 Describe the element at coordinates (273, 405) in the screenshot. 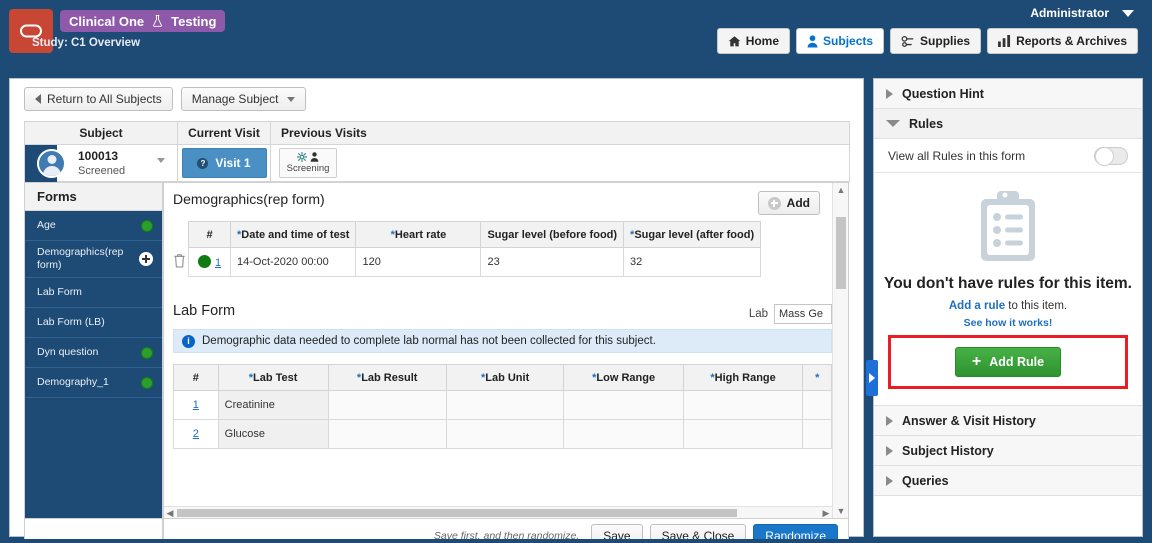

I see `cell-lab-test: Creatinine` at that location.